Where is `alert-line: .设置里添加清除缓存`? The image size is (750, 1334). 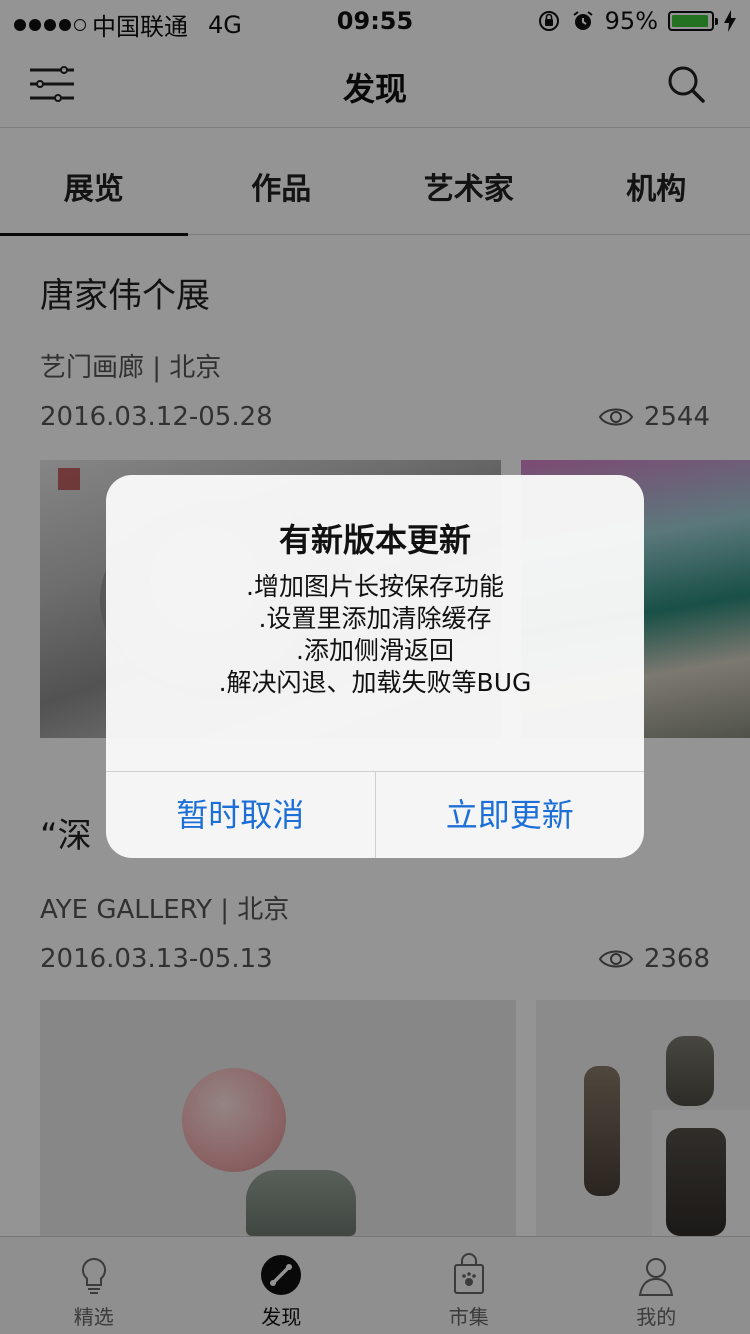 alert-line: .设置里添加清除缓存 is located at coordinates (375, 618).